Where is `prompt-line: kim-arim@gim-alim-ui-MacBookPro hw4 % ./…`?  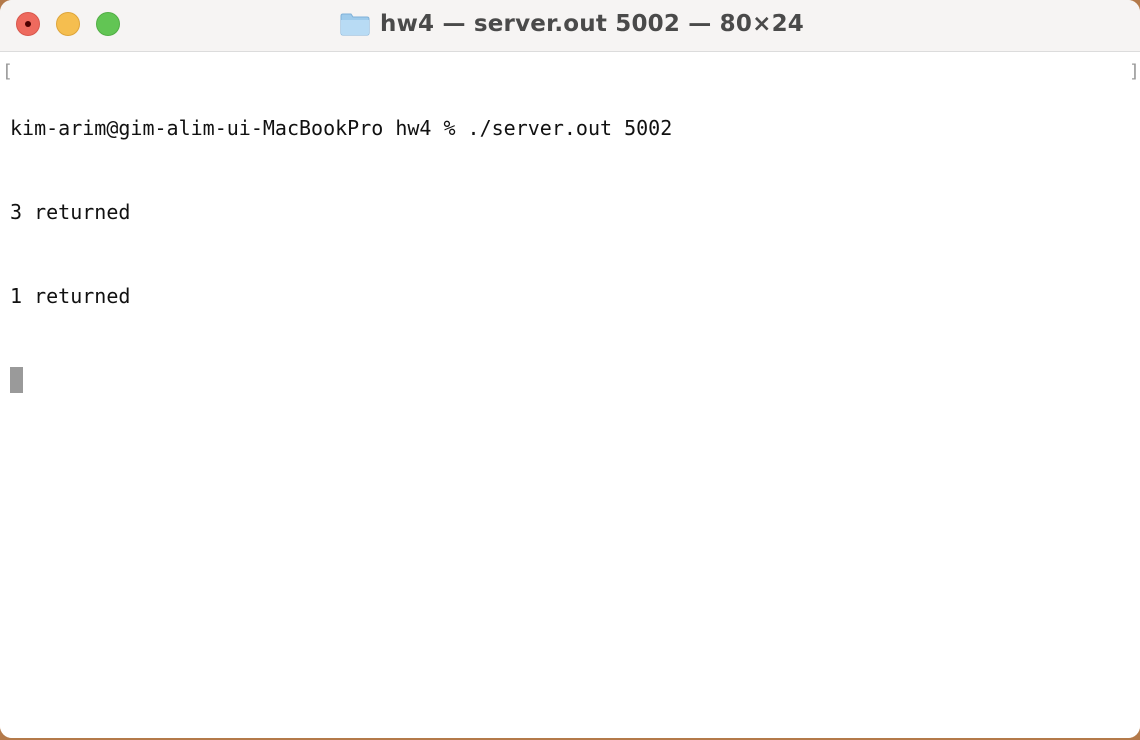
prompt-line: kim-arim@gim-alim-ui-MacBookPro hw4 % ./… is located at coordinates (341, 128).